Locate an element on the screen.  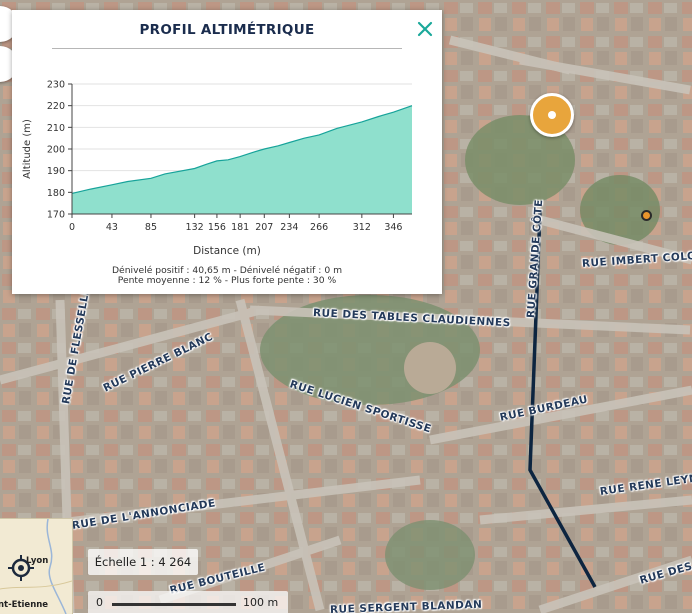
x-axis-label: Distance (m) is located at coordinates (227, 251).